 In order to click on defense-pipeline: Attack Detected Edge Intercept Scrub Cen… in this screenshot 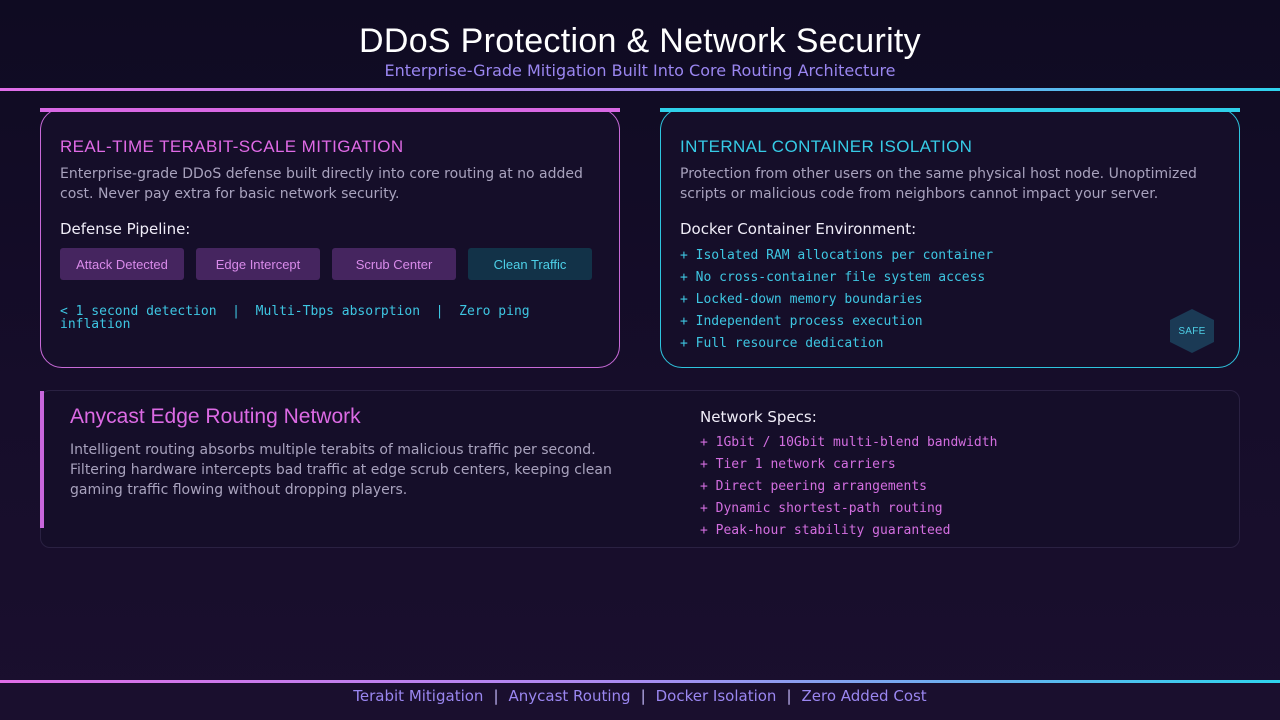, I will do `click(330, 264)`.